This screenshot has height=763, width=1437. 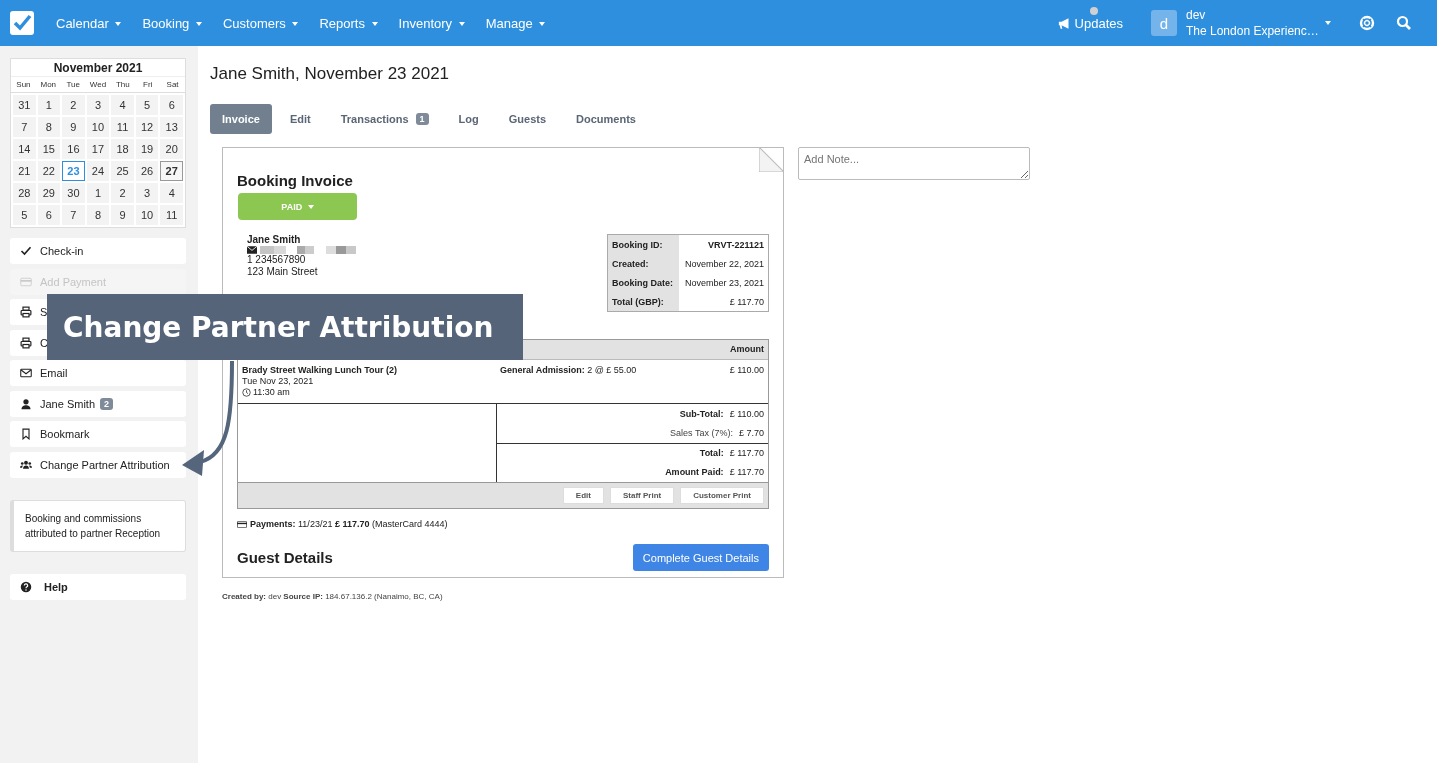 What do you see at coordinates (722, 495) in the screenshot?
I see `invoice-button: Customer Print` at bounding box center [722, 495].